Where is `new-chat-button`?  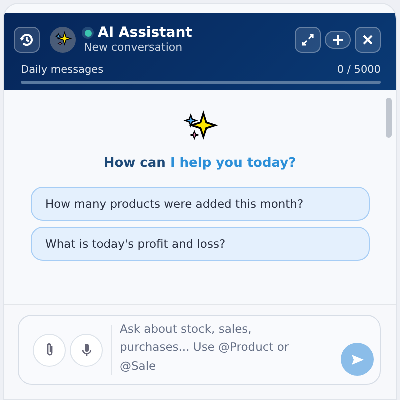 new-chat-button is located at coordinates (338, 39).